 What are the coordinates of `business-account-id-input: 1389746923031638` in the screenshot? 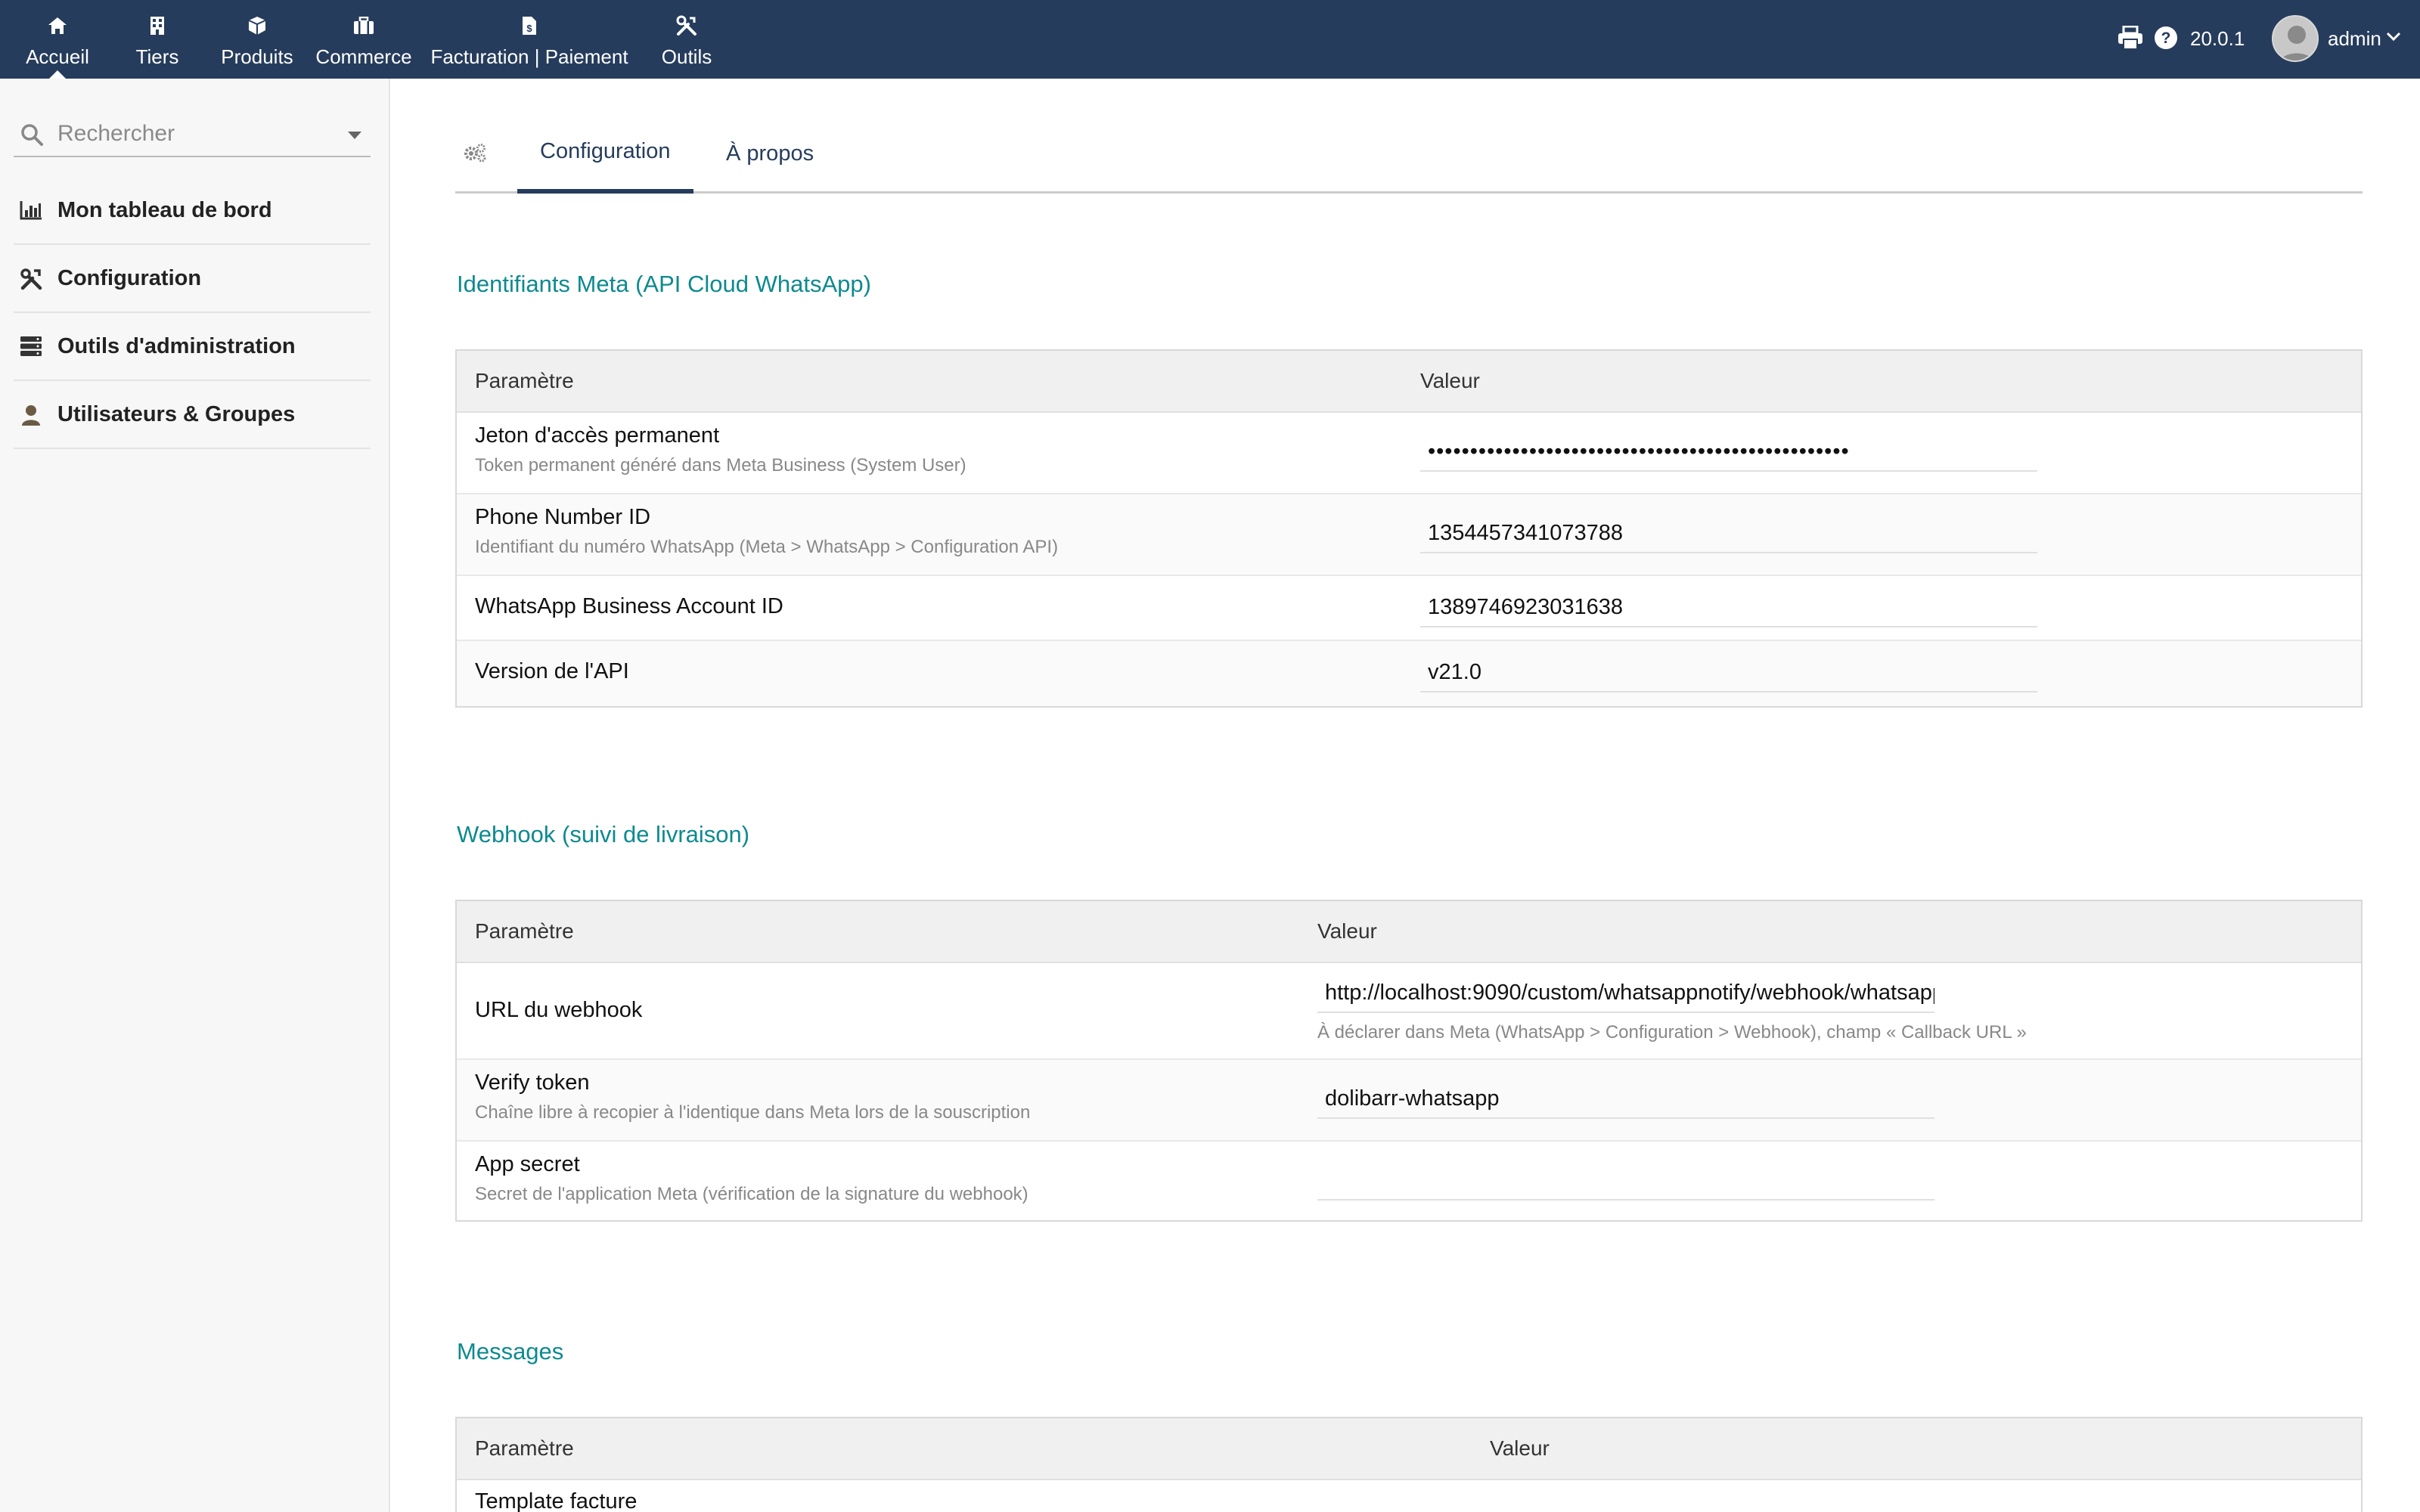 It's located at (1728, 607).